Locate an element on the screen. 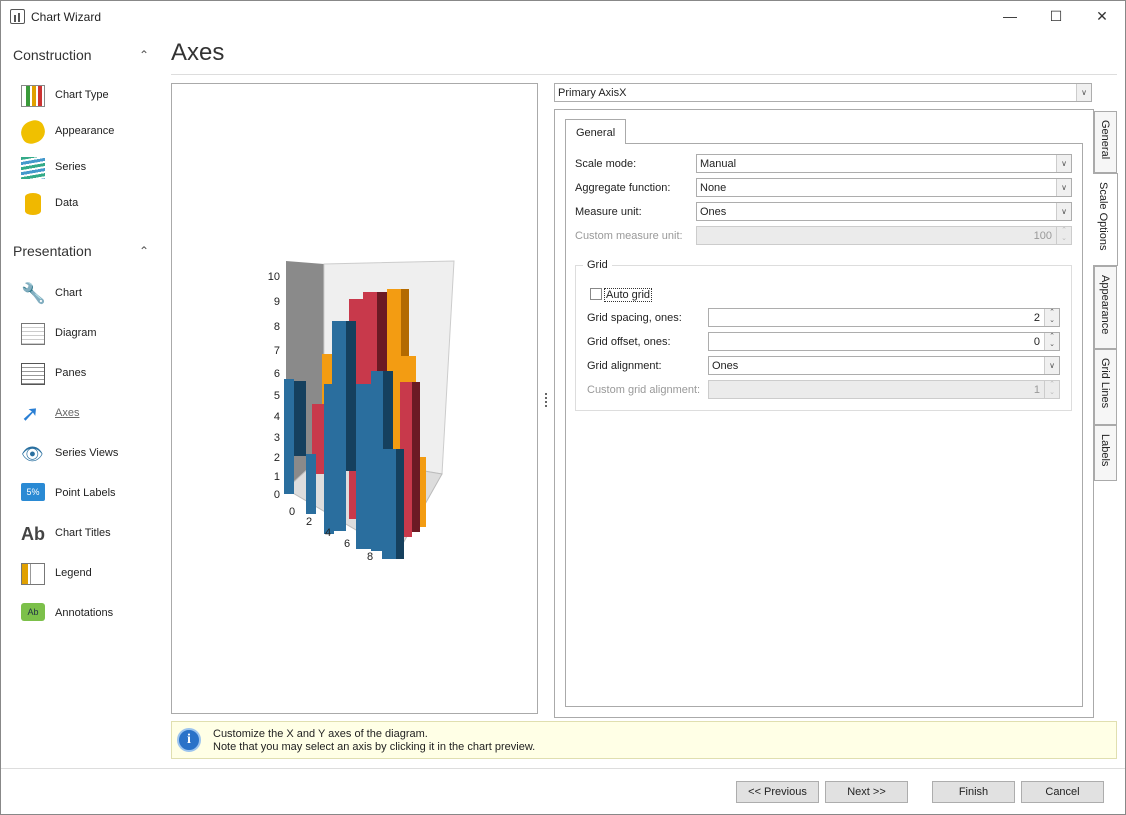 This screenshot has width=1126, height=815. grid-alignment-select: Ones ∨ is located at coordinates (884, 365).